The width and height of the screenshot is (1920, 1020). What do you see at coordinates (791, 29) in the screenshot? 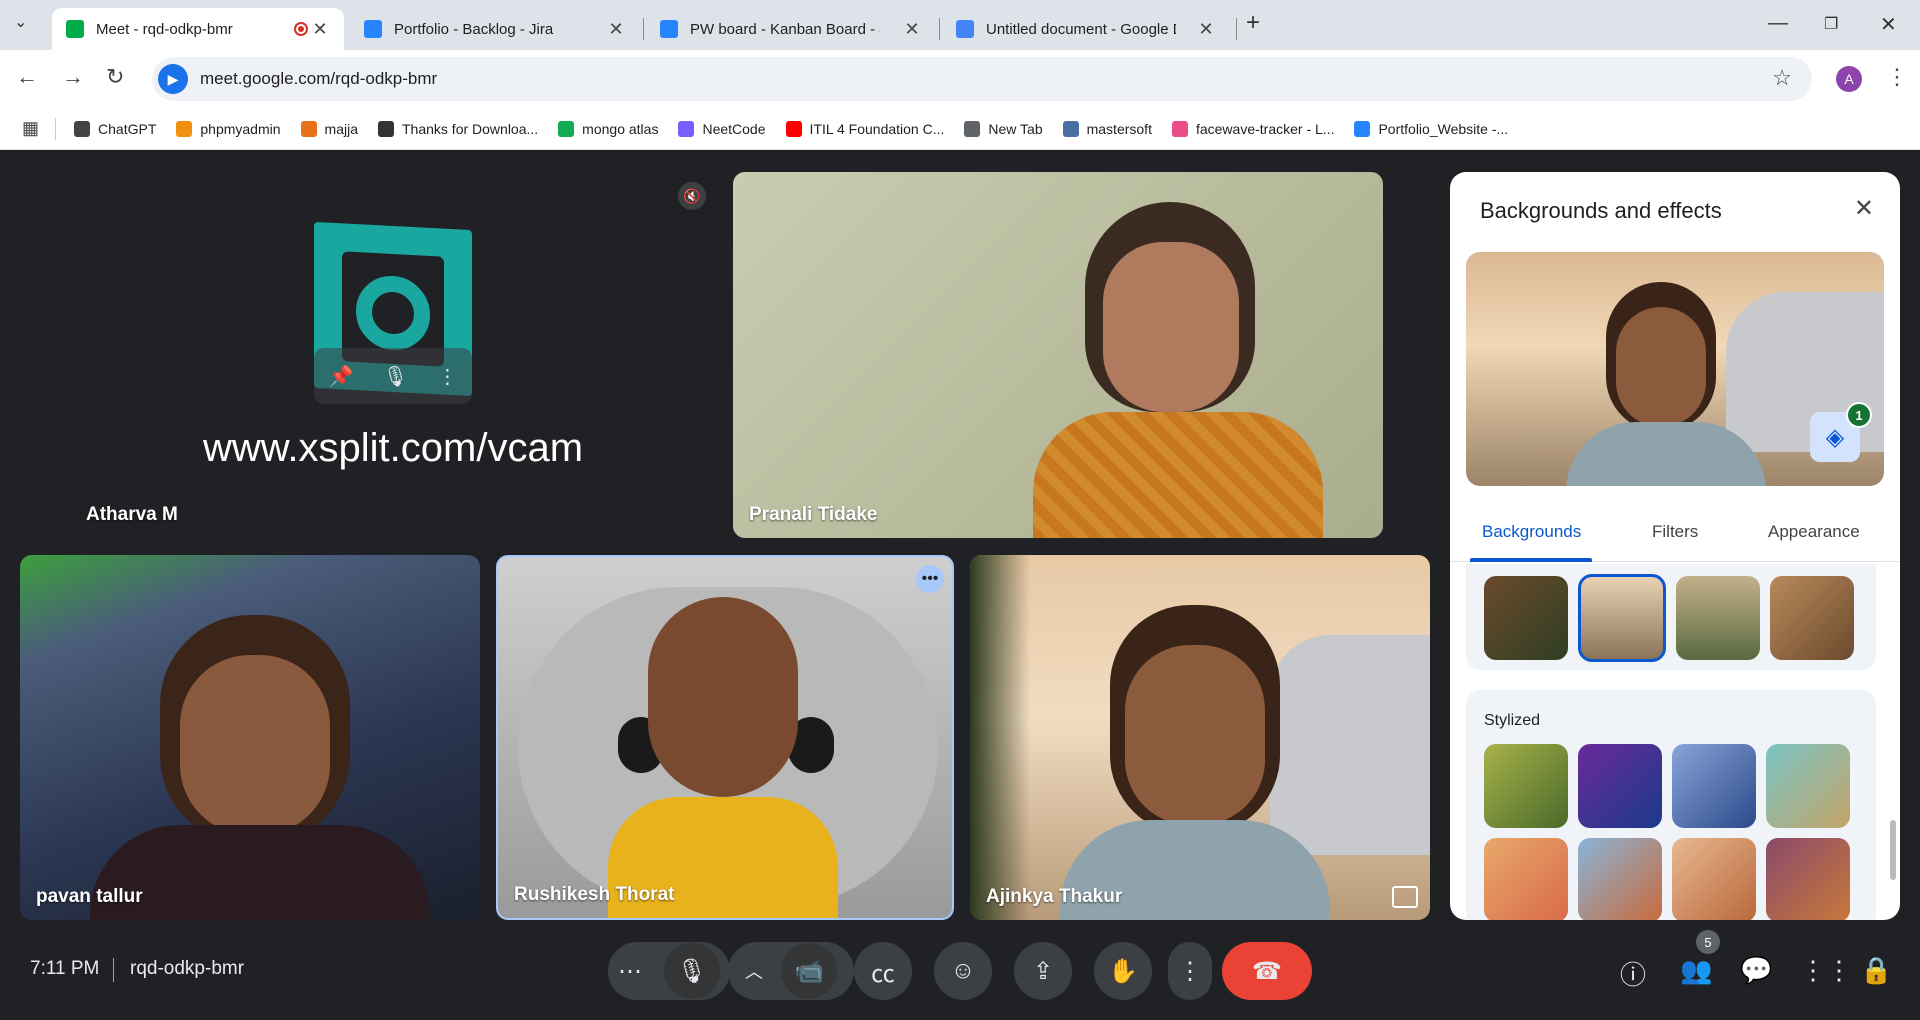
I see `tab-pw-board: PW board - Kanban Board - Jira ✕` at bounding box center [791, 29].